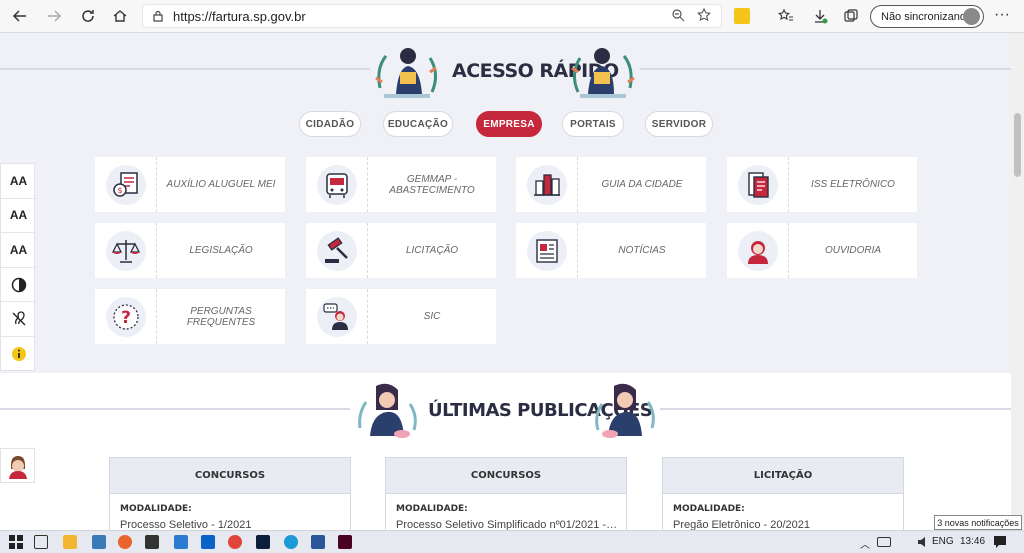 The image size is (1024, 553). What do you see at coordinates (345, 542) in the screenshot?
I see `indesign-icon` at bounding box center [345, 542].